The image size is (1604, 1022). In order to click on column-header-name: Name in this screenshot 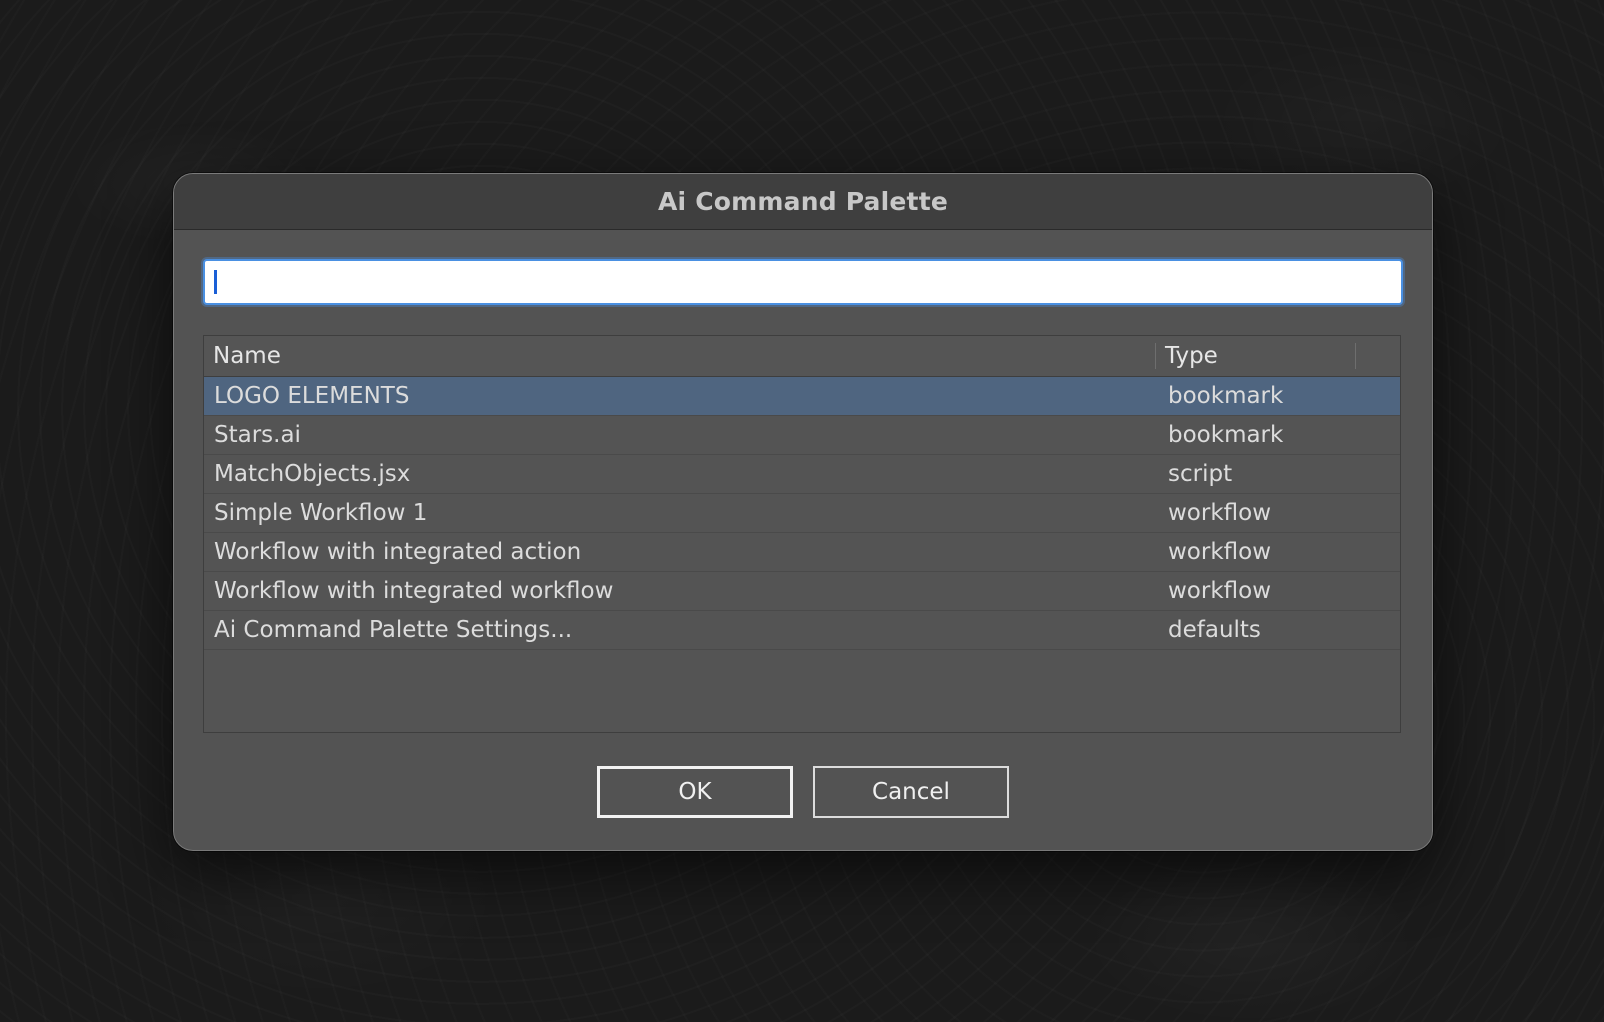, I will do `click(680, 356)`.